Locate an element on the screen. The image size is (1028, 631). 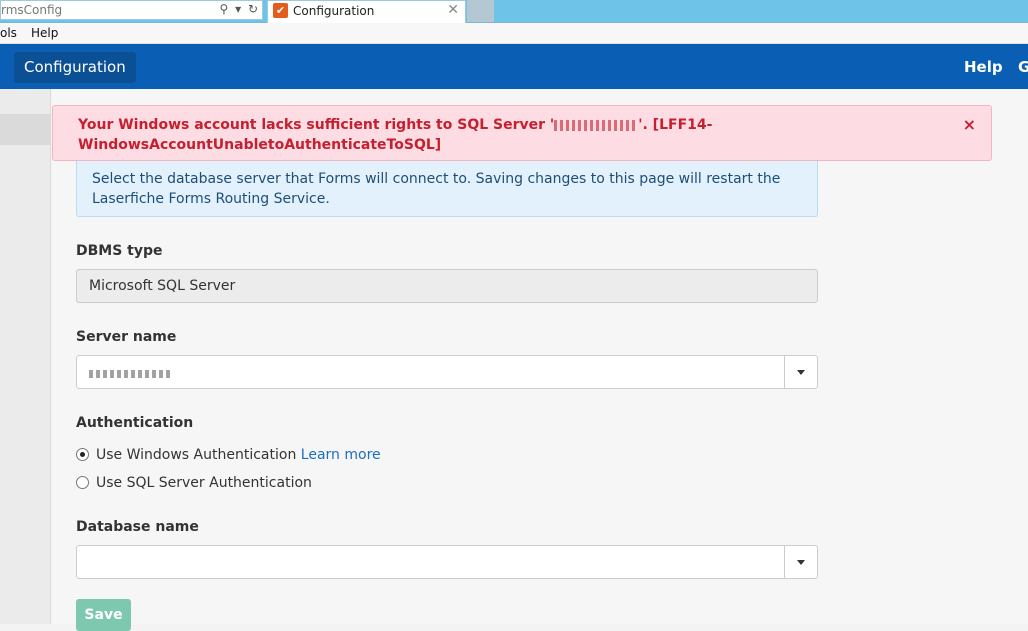
close-icon: × is located at coordinates (969, 125).